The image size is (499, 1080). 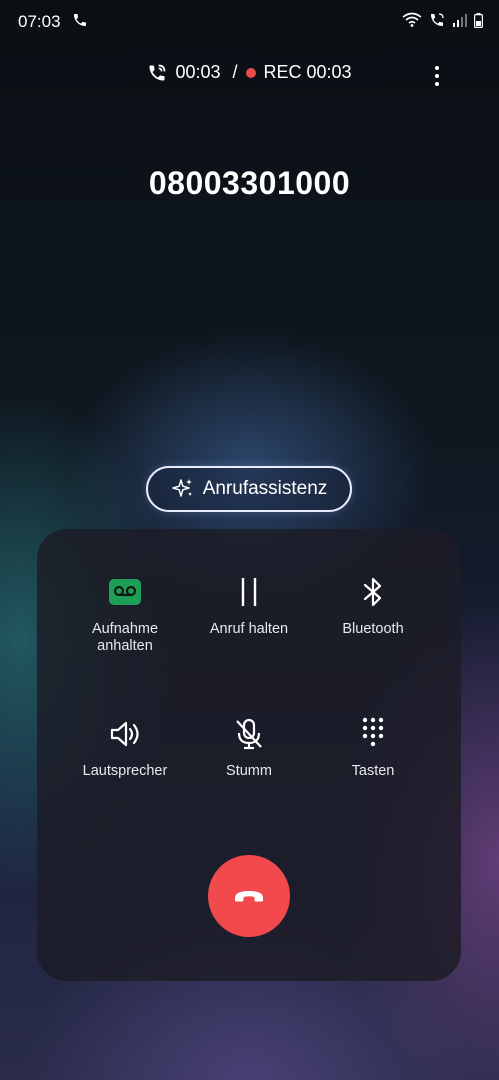 I want to click on mic-off-icon, so click(x=249, y=734).